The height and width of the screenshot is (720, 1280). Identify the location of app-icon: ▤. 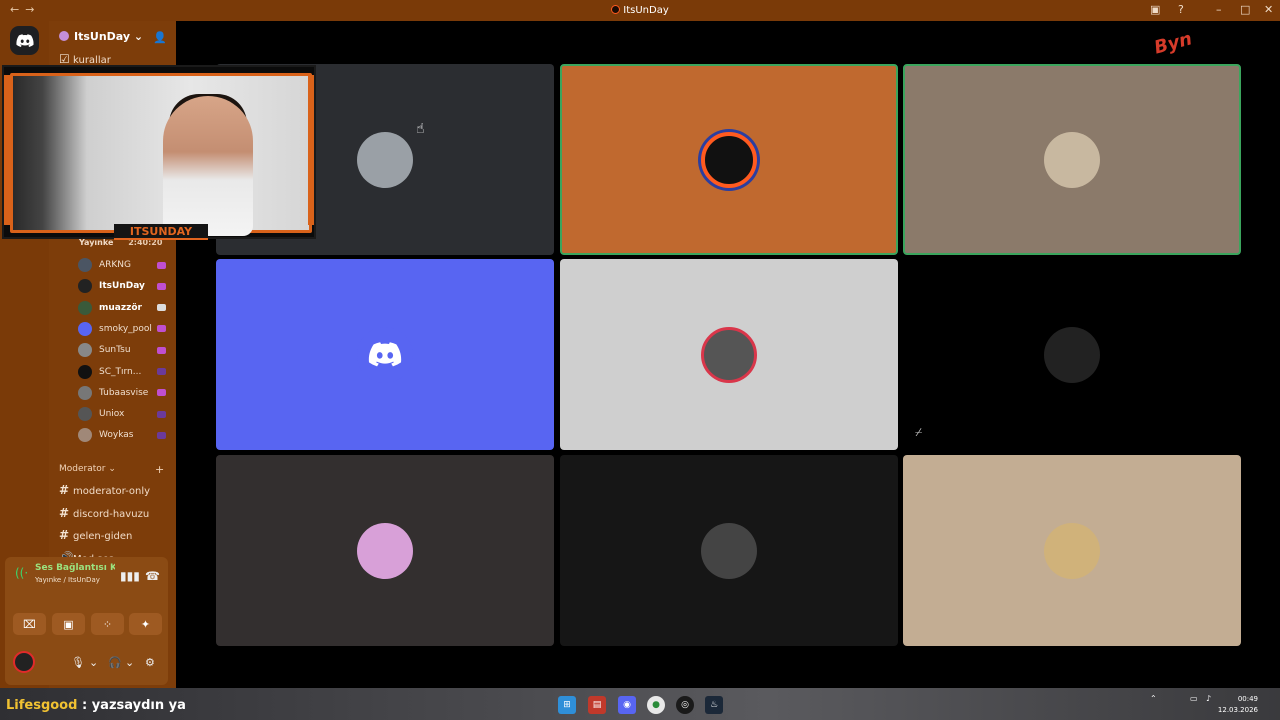
(597, 705).